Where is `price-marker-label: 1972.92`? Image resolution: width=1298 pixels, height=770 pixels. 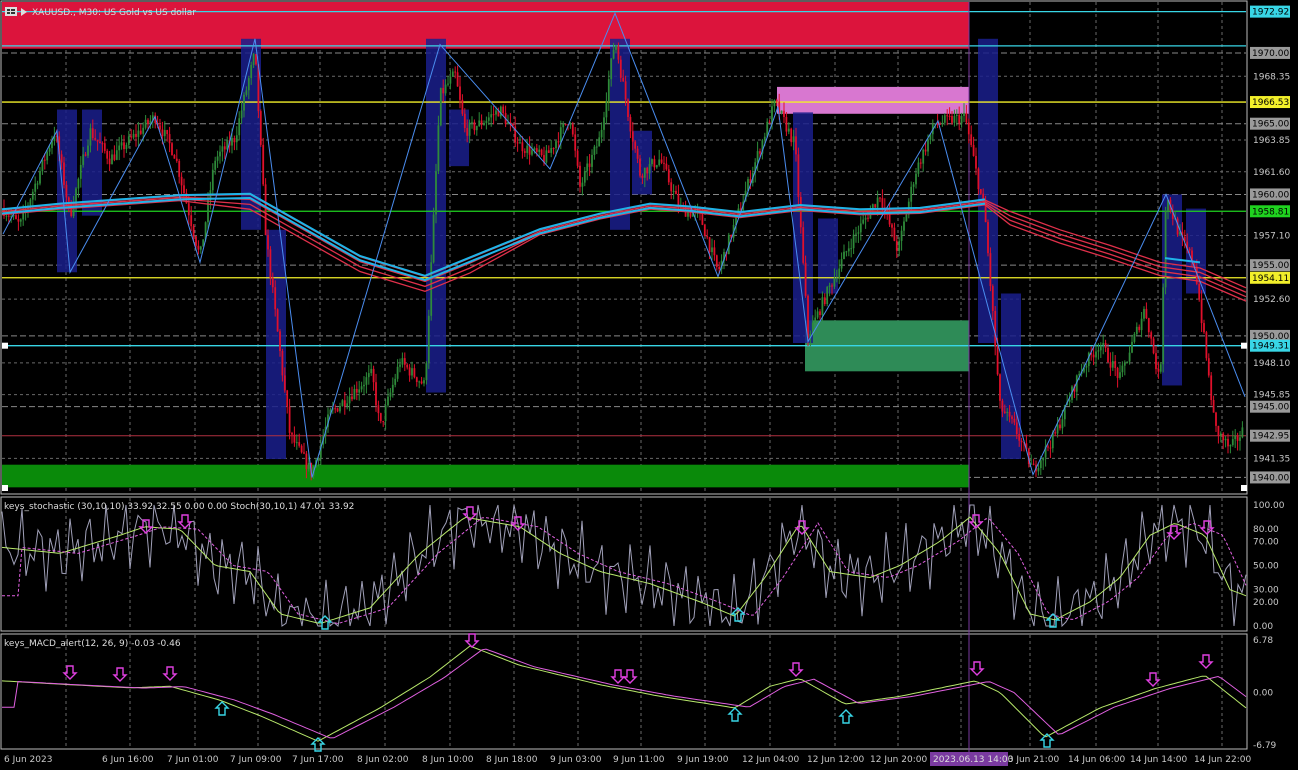 price-marker-label: 1972.92 is located at coordinates (1270, 13).